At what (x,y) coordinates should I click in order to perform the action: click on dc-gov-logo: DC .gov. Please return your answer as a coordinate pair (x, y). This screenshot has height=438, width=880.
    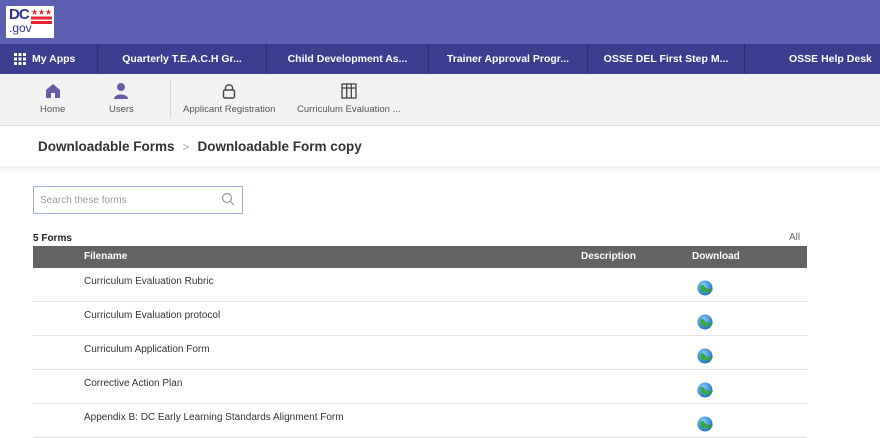
    Looking at the image, I should click on (30, 22).